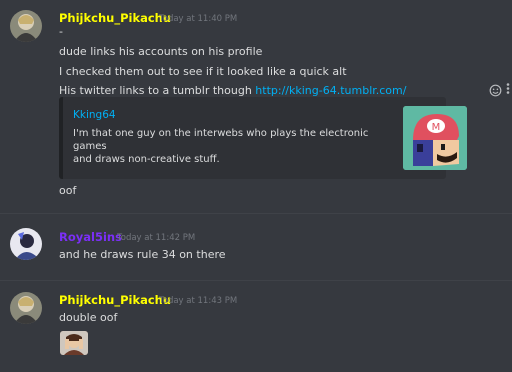 The width and height of the screenshot is (512, 372). What do you see at coordinates (88, 317) in the screenshot?
I see `message-line: double oof` at bounding box center [88, 317].